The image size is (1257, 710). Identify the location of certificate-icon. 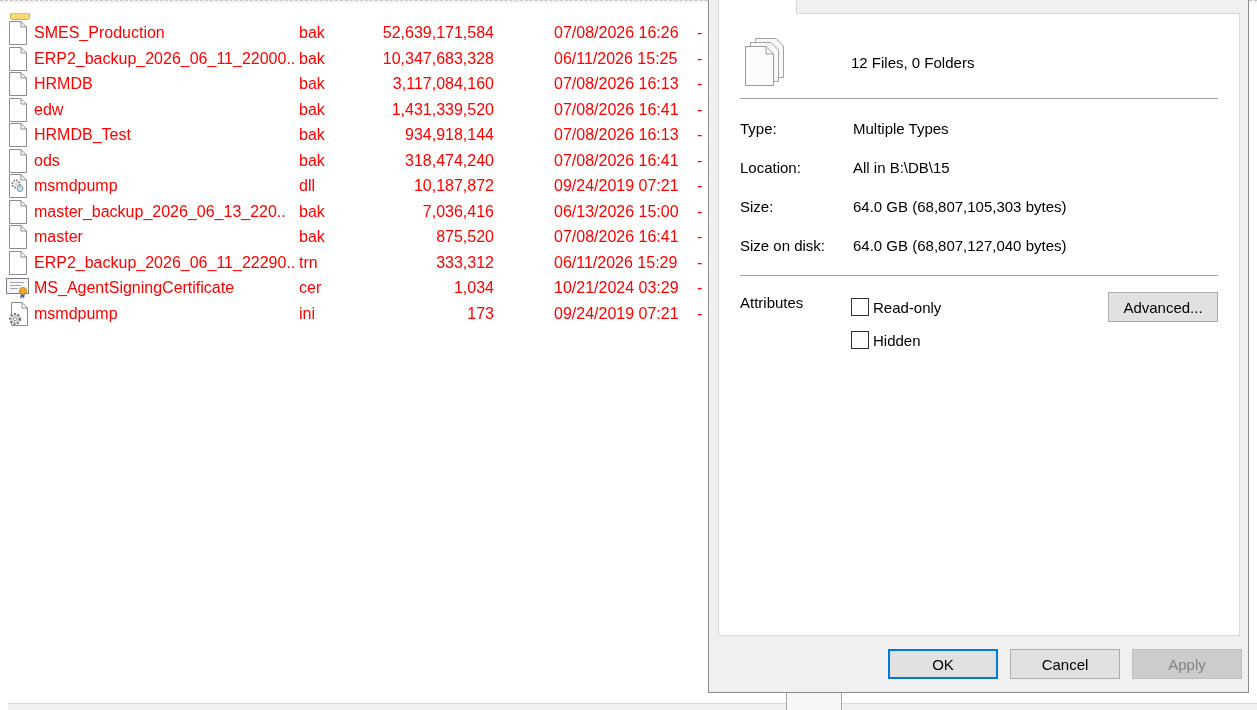
(18, 288).